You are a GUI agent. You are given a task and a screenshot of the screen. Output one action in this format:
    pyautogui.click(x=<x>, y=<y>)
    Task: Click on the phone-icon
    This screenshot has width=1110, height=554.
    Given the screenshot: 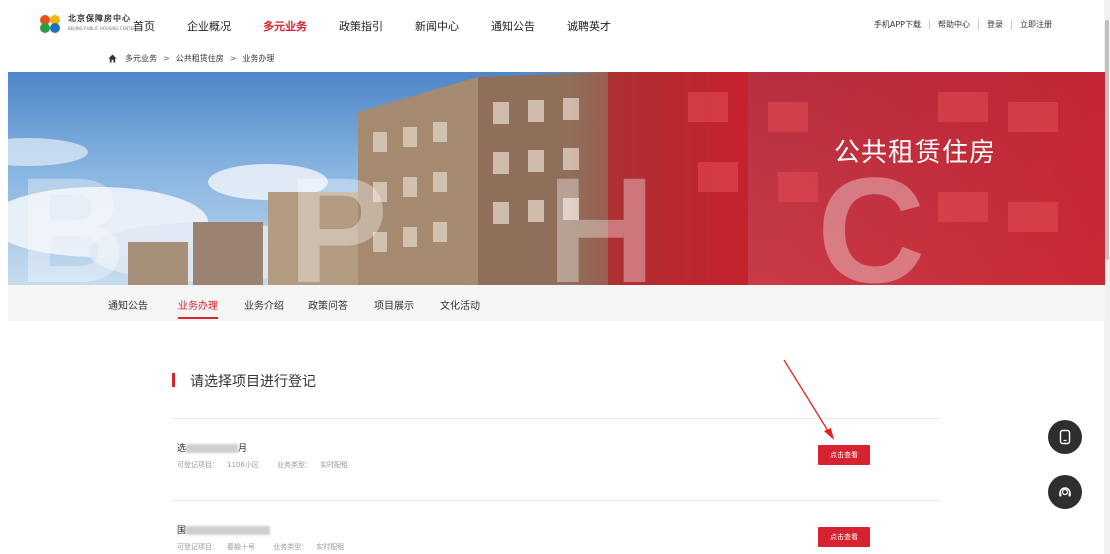 What is the action you would take?
    pyautogui.click(x=1065, y=437)
    